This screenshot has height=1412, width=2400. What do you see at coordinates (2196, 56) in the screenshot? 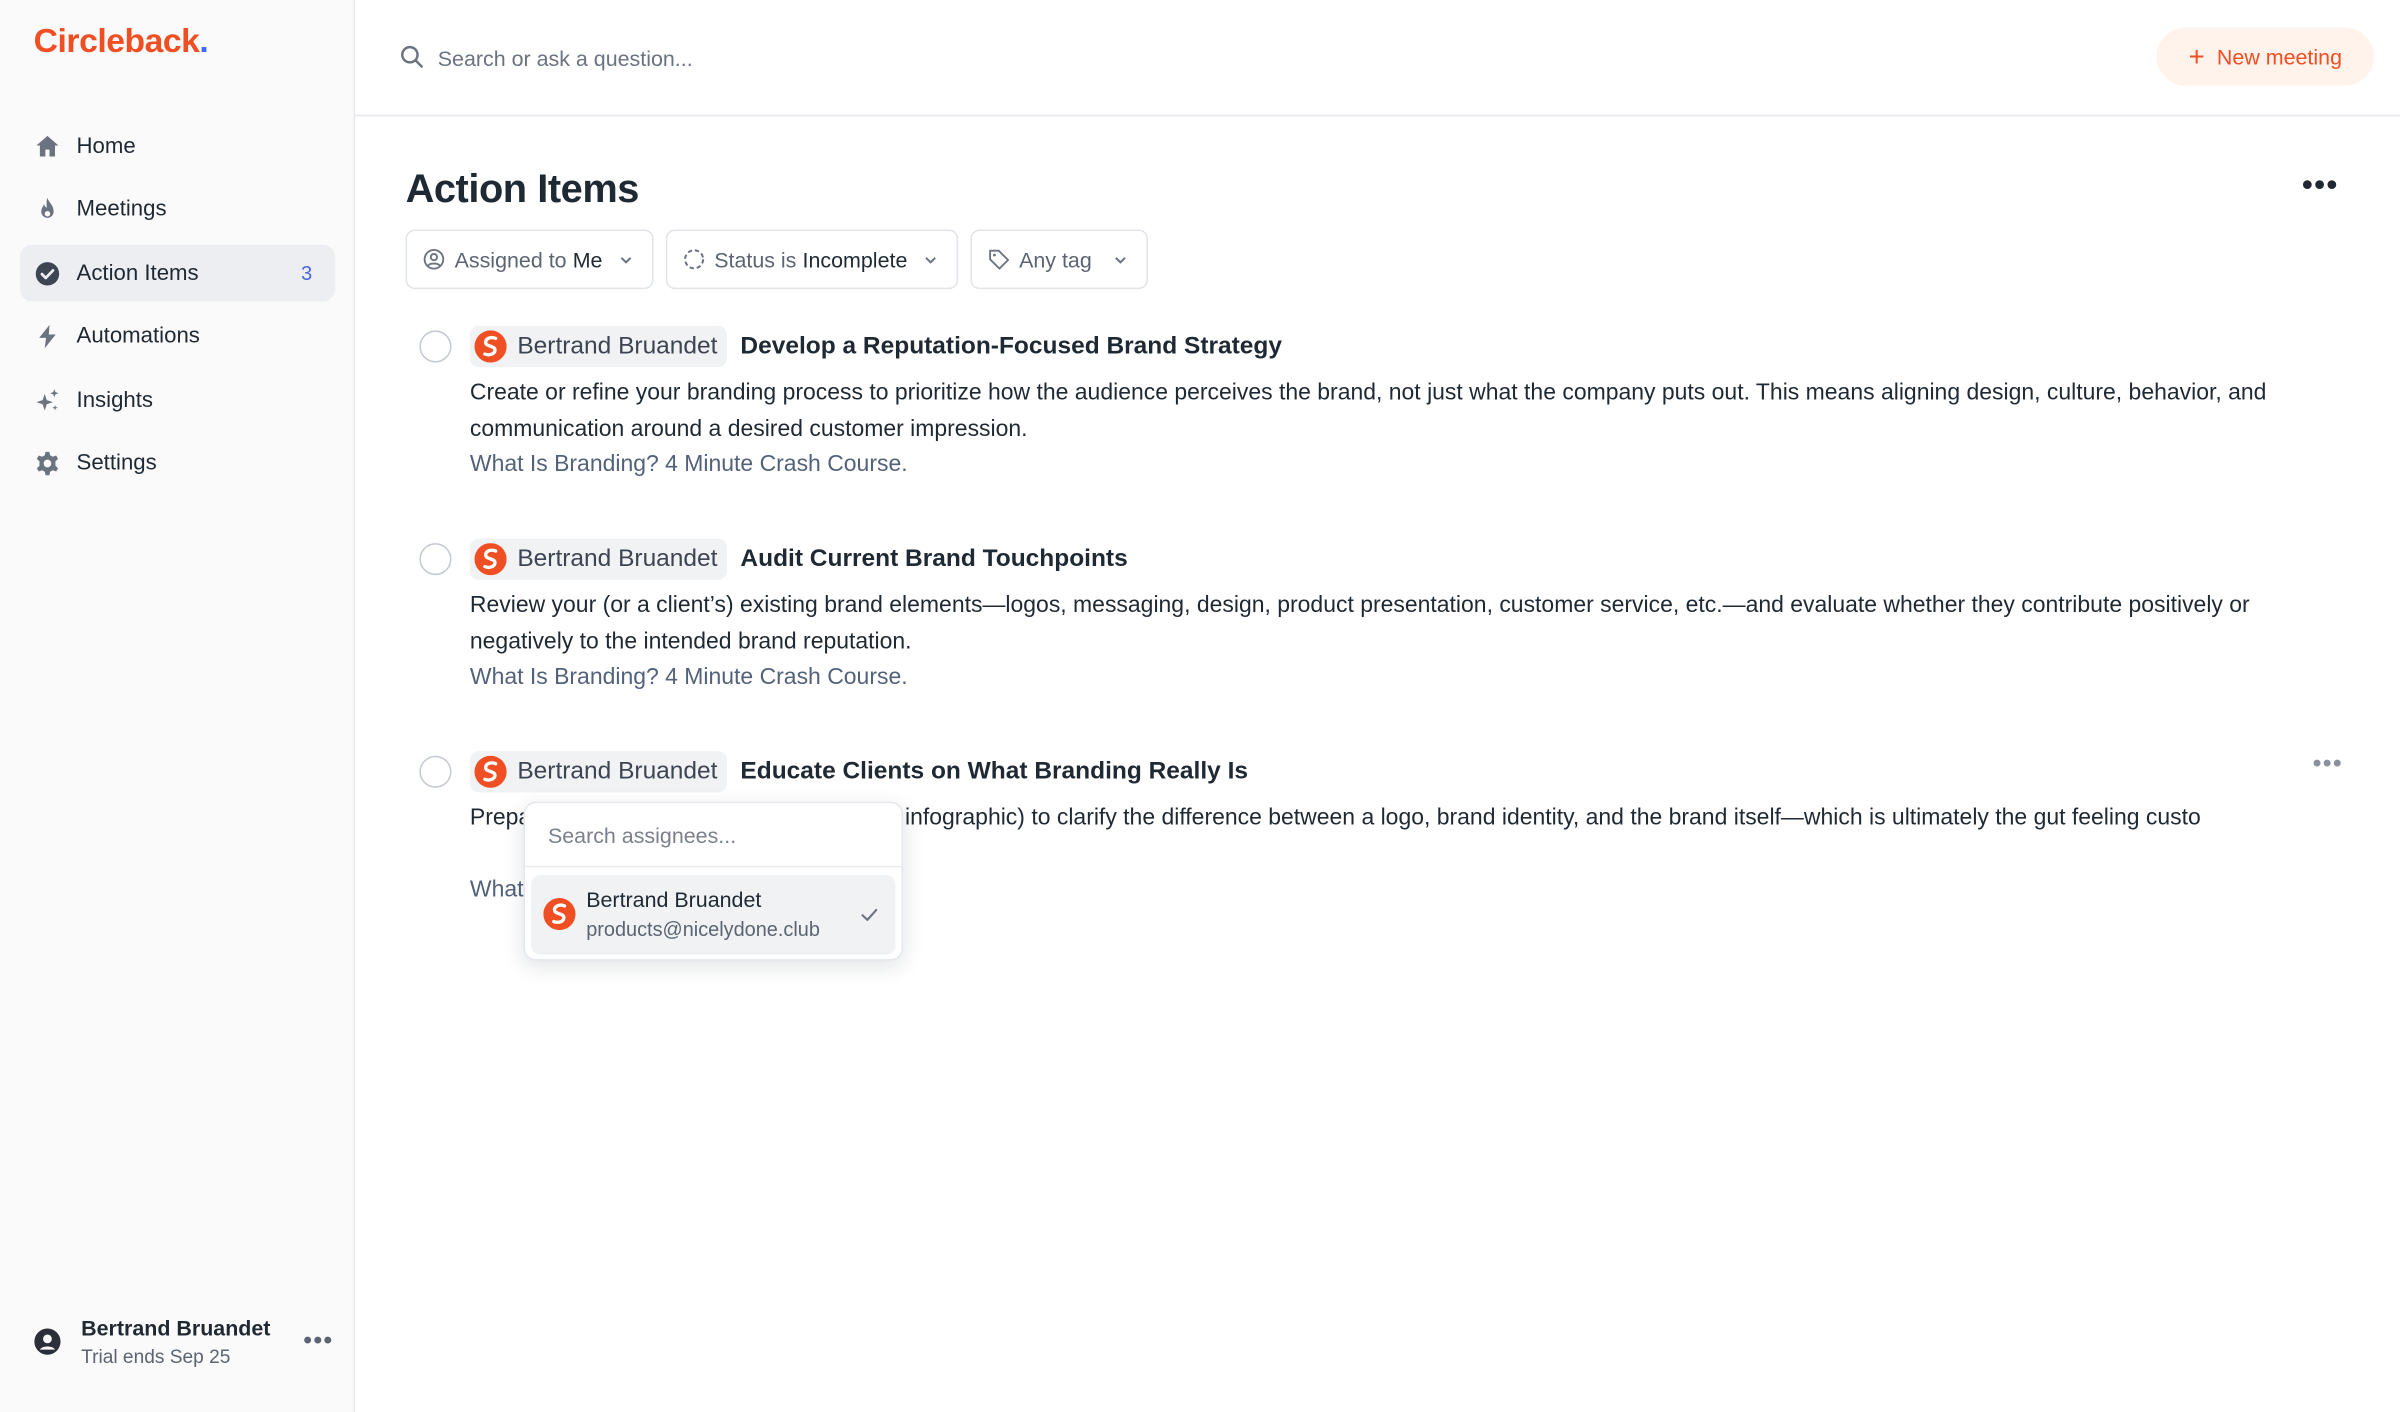
I see `plus-icon: +` at bounding box center [2196, 56].